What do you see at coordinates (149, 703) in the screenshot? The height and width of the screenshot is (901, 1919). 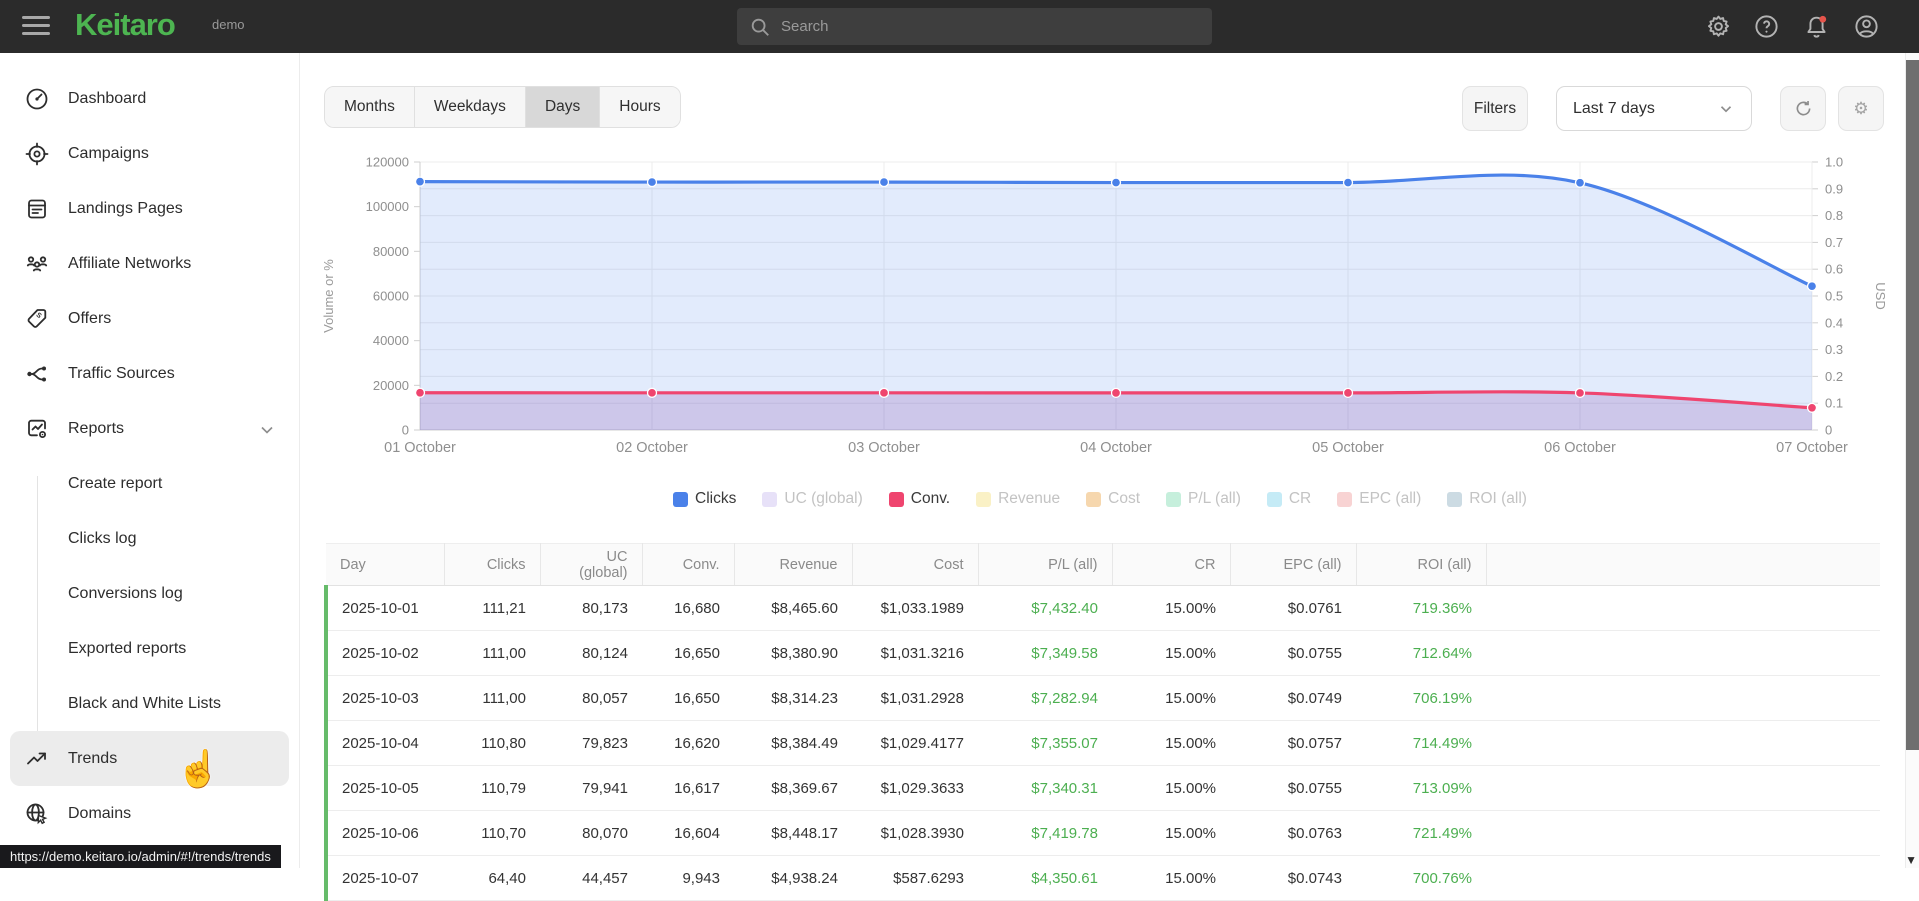 I see `sidebar-item-black-and-white-lists: Black and White Lists` at bounding box center [149, 703].